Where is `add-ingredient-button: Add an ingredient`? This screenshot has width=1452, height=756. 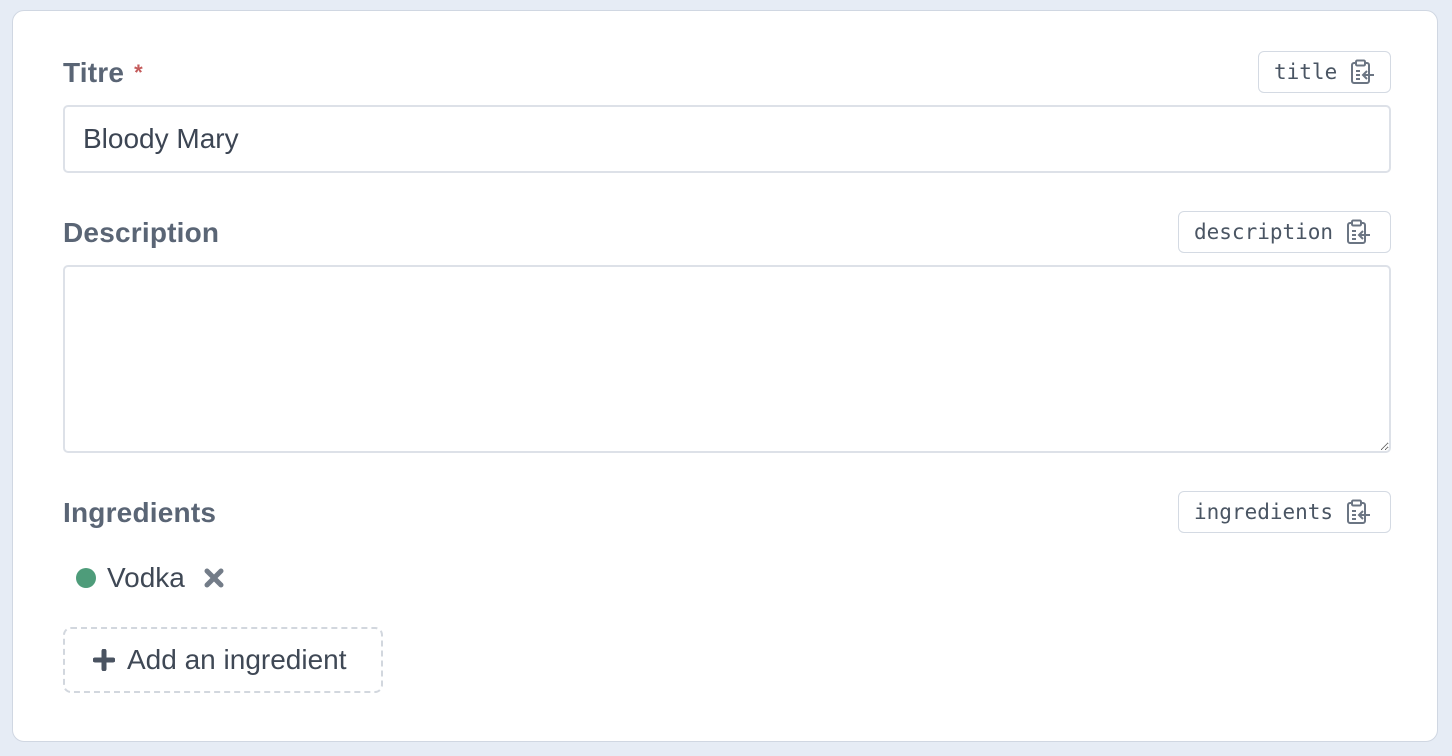 add-ingredient-button: Add an ingredient is located at coordinates (223, 660).